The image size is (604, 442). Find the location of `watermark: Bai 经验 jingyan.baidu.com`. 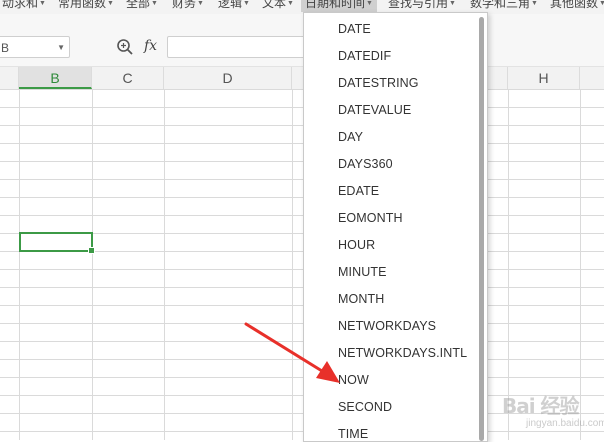

watermark: Bai 经验 jingyan.baidu.com is located at coordinates (550, 408).